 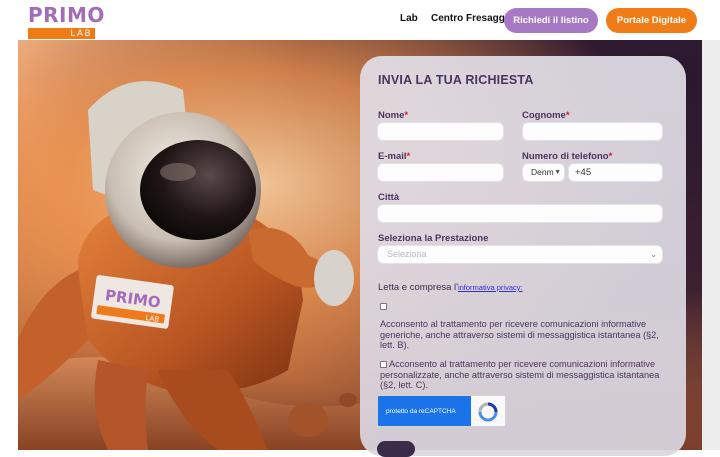 I want to click on country-code-select: Denm ▼, so click(x=543, y=172).